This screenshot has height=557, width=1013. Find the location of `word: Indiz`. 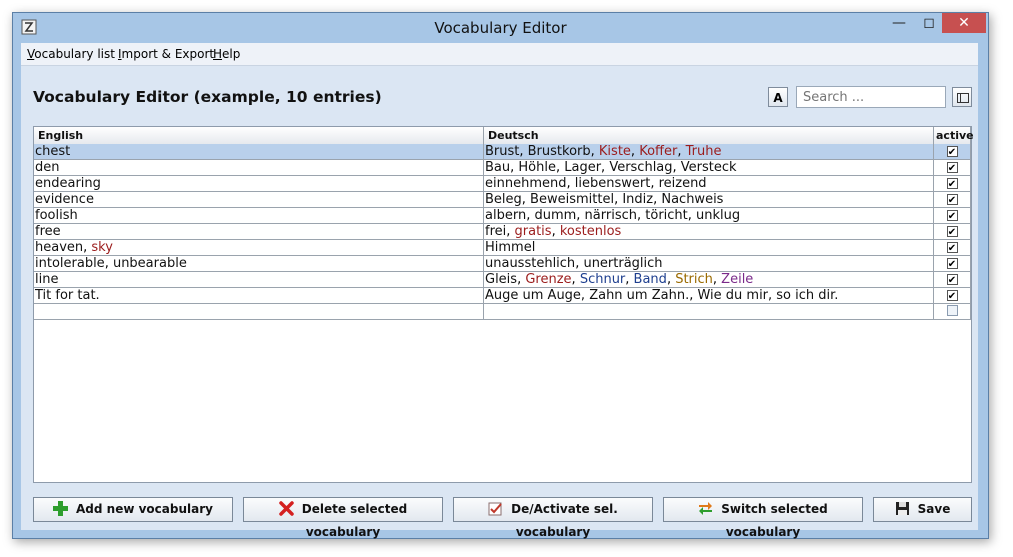

word: Indiz is located at coordinates (638, 199).